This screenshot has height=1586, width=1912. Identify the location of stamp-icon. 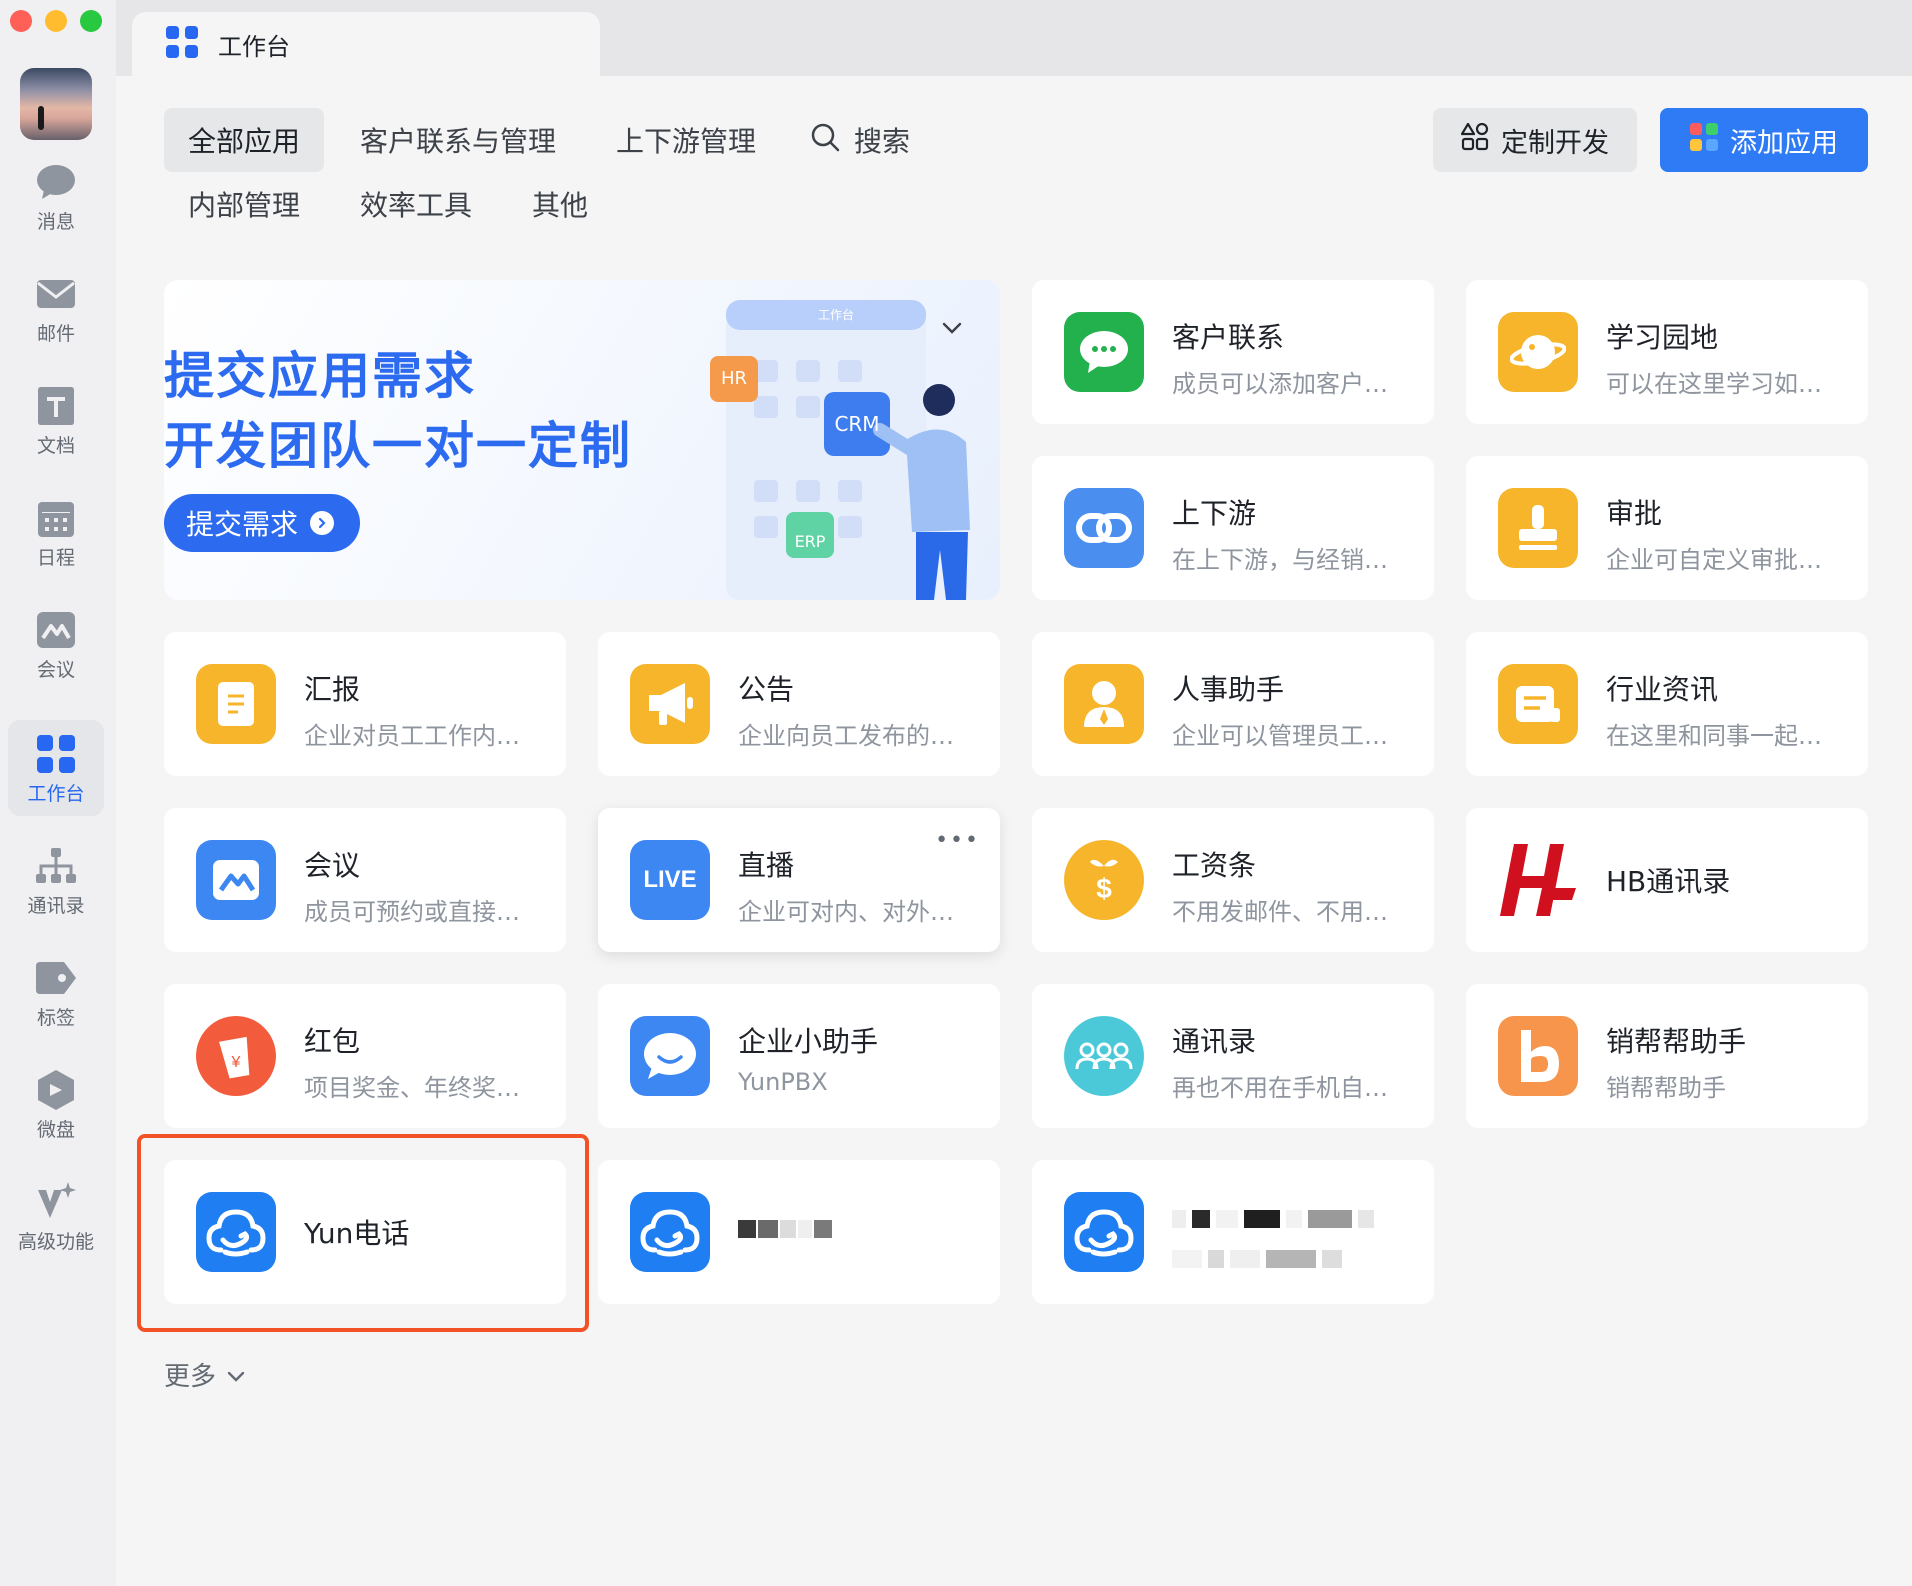
(1538, 528).